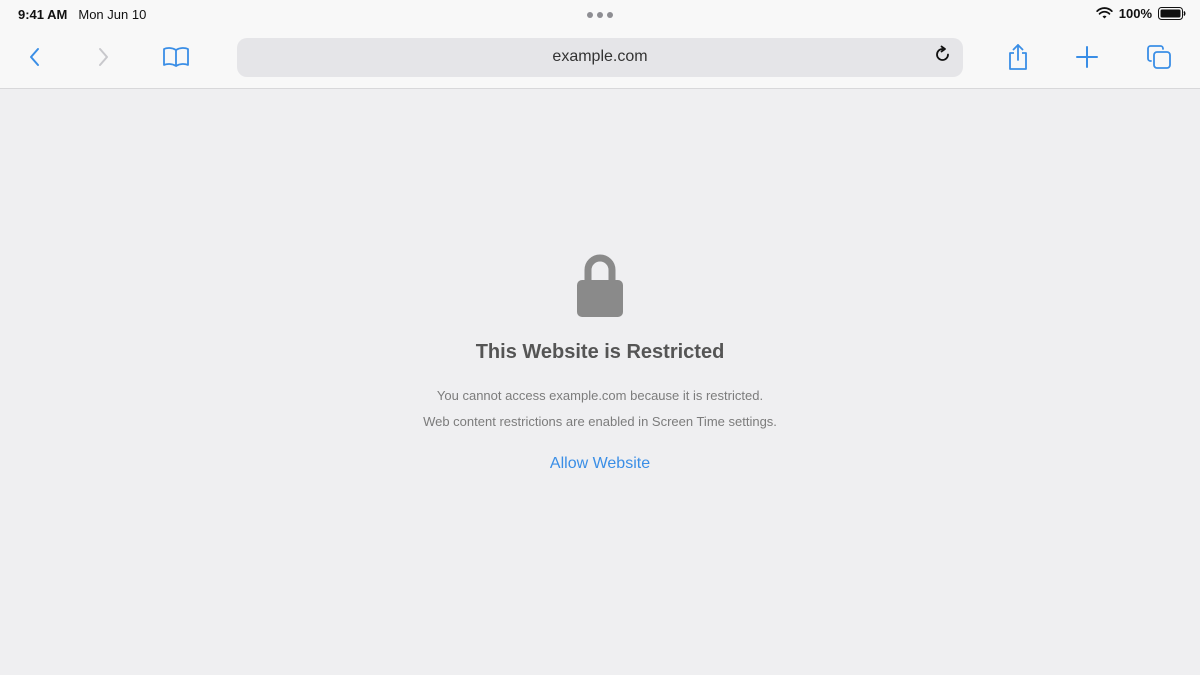  Describe the element at coordinates (600, 352) in the screenshot. I see `page-title: This Website is Restricted` at that location.